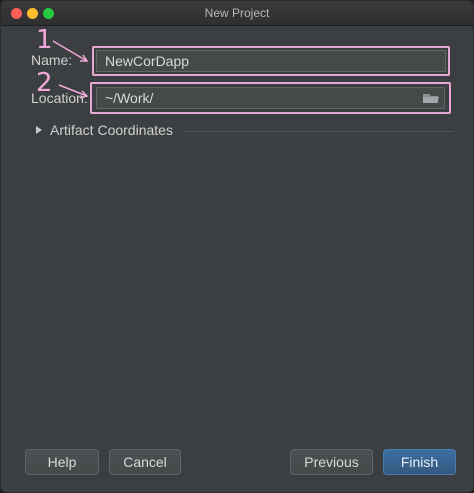 The image size is (474, 493). Describe the element at coordinates (270, 98) in the screenshot. I see `location-input: ~/Work/` at that location.